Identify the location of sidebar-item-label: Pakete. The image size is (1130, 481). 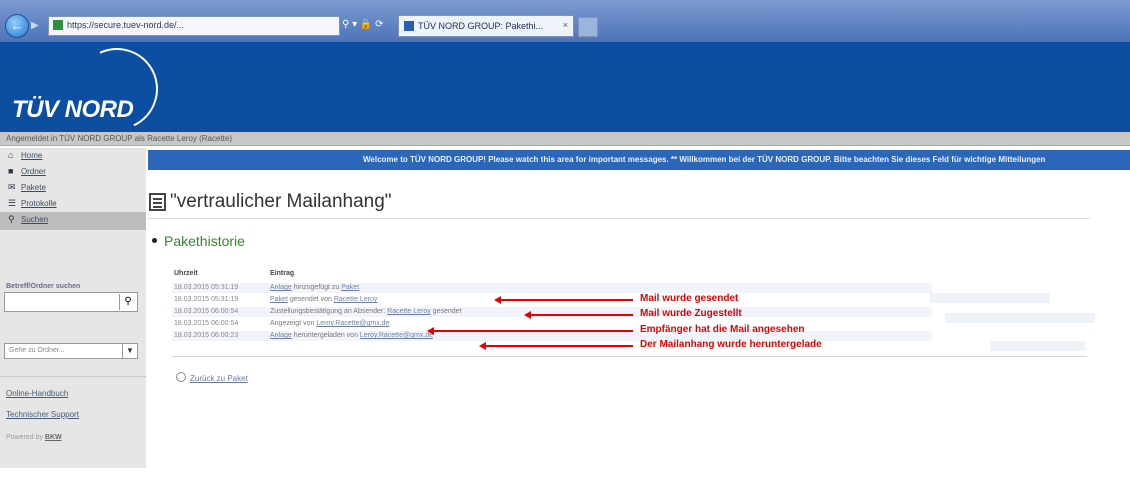
(33, 187).